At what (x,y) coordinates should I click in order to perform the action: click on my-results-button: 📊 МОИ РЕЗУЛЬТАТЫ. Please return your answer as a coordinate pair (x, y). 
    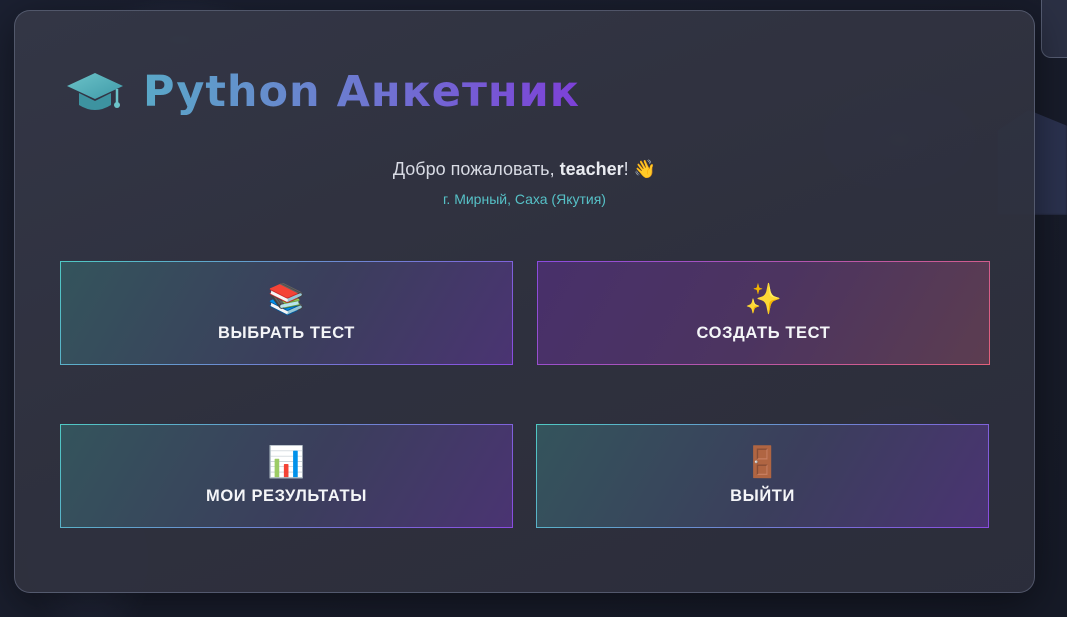
    Looking at the image, I should click on (286, 476).